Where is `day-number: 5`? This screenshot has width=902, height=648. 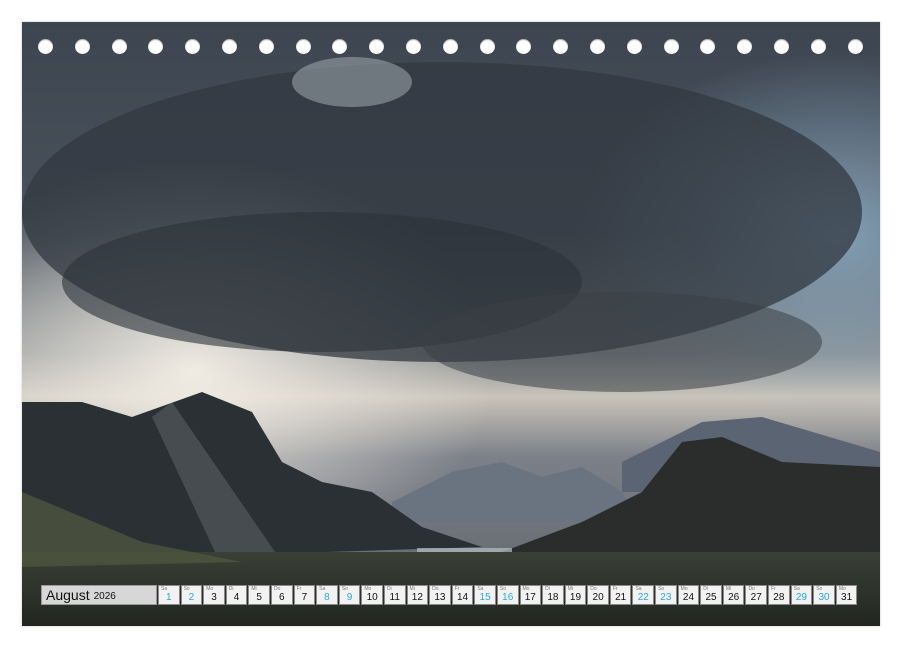
day-number: 5 is located at coordinates (259, 597).